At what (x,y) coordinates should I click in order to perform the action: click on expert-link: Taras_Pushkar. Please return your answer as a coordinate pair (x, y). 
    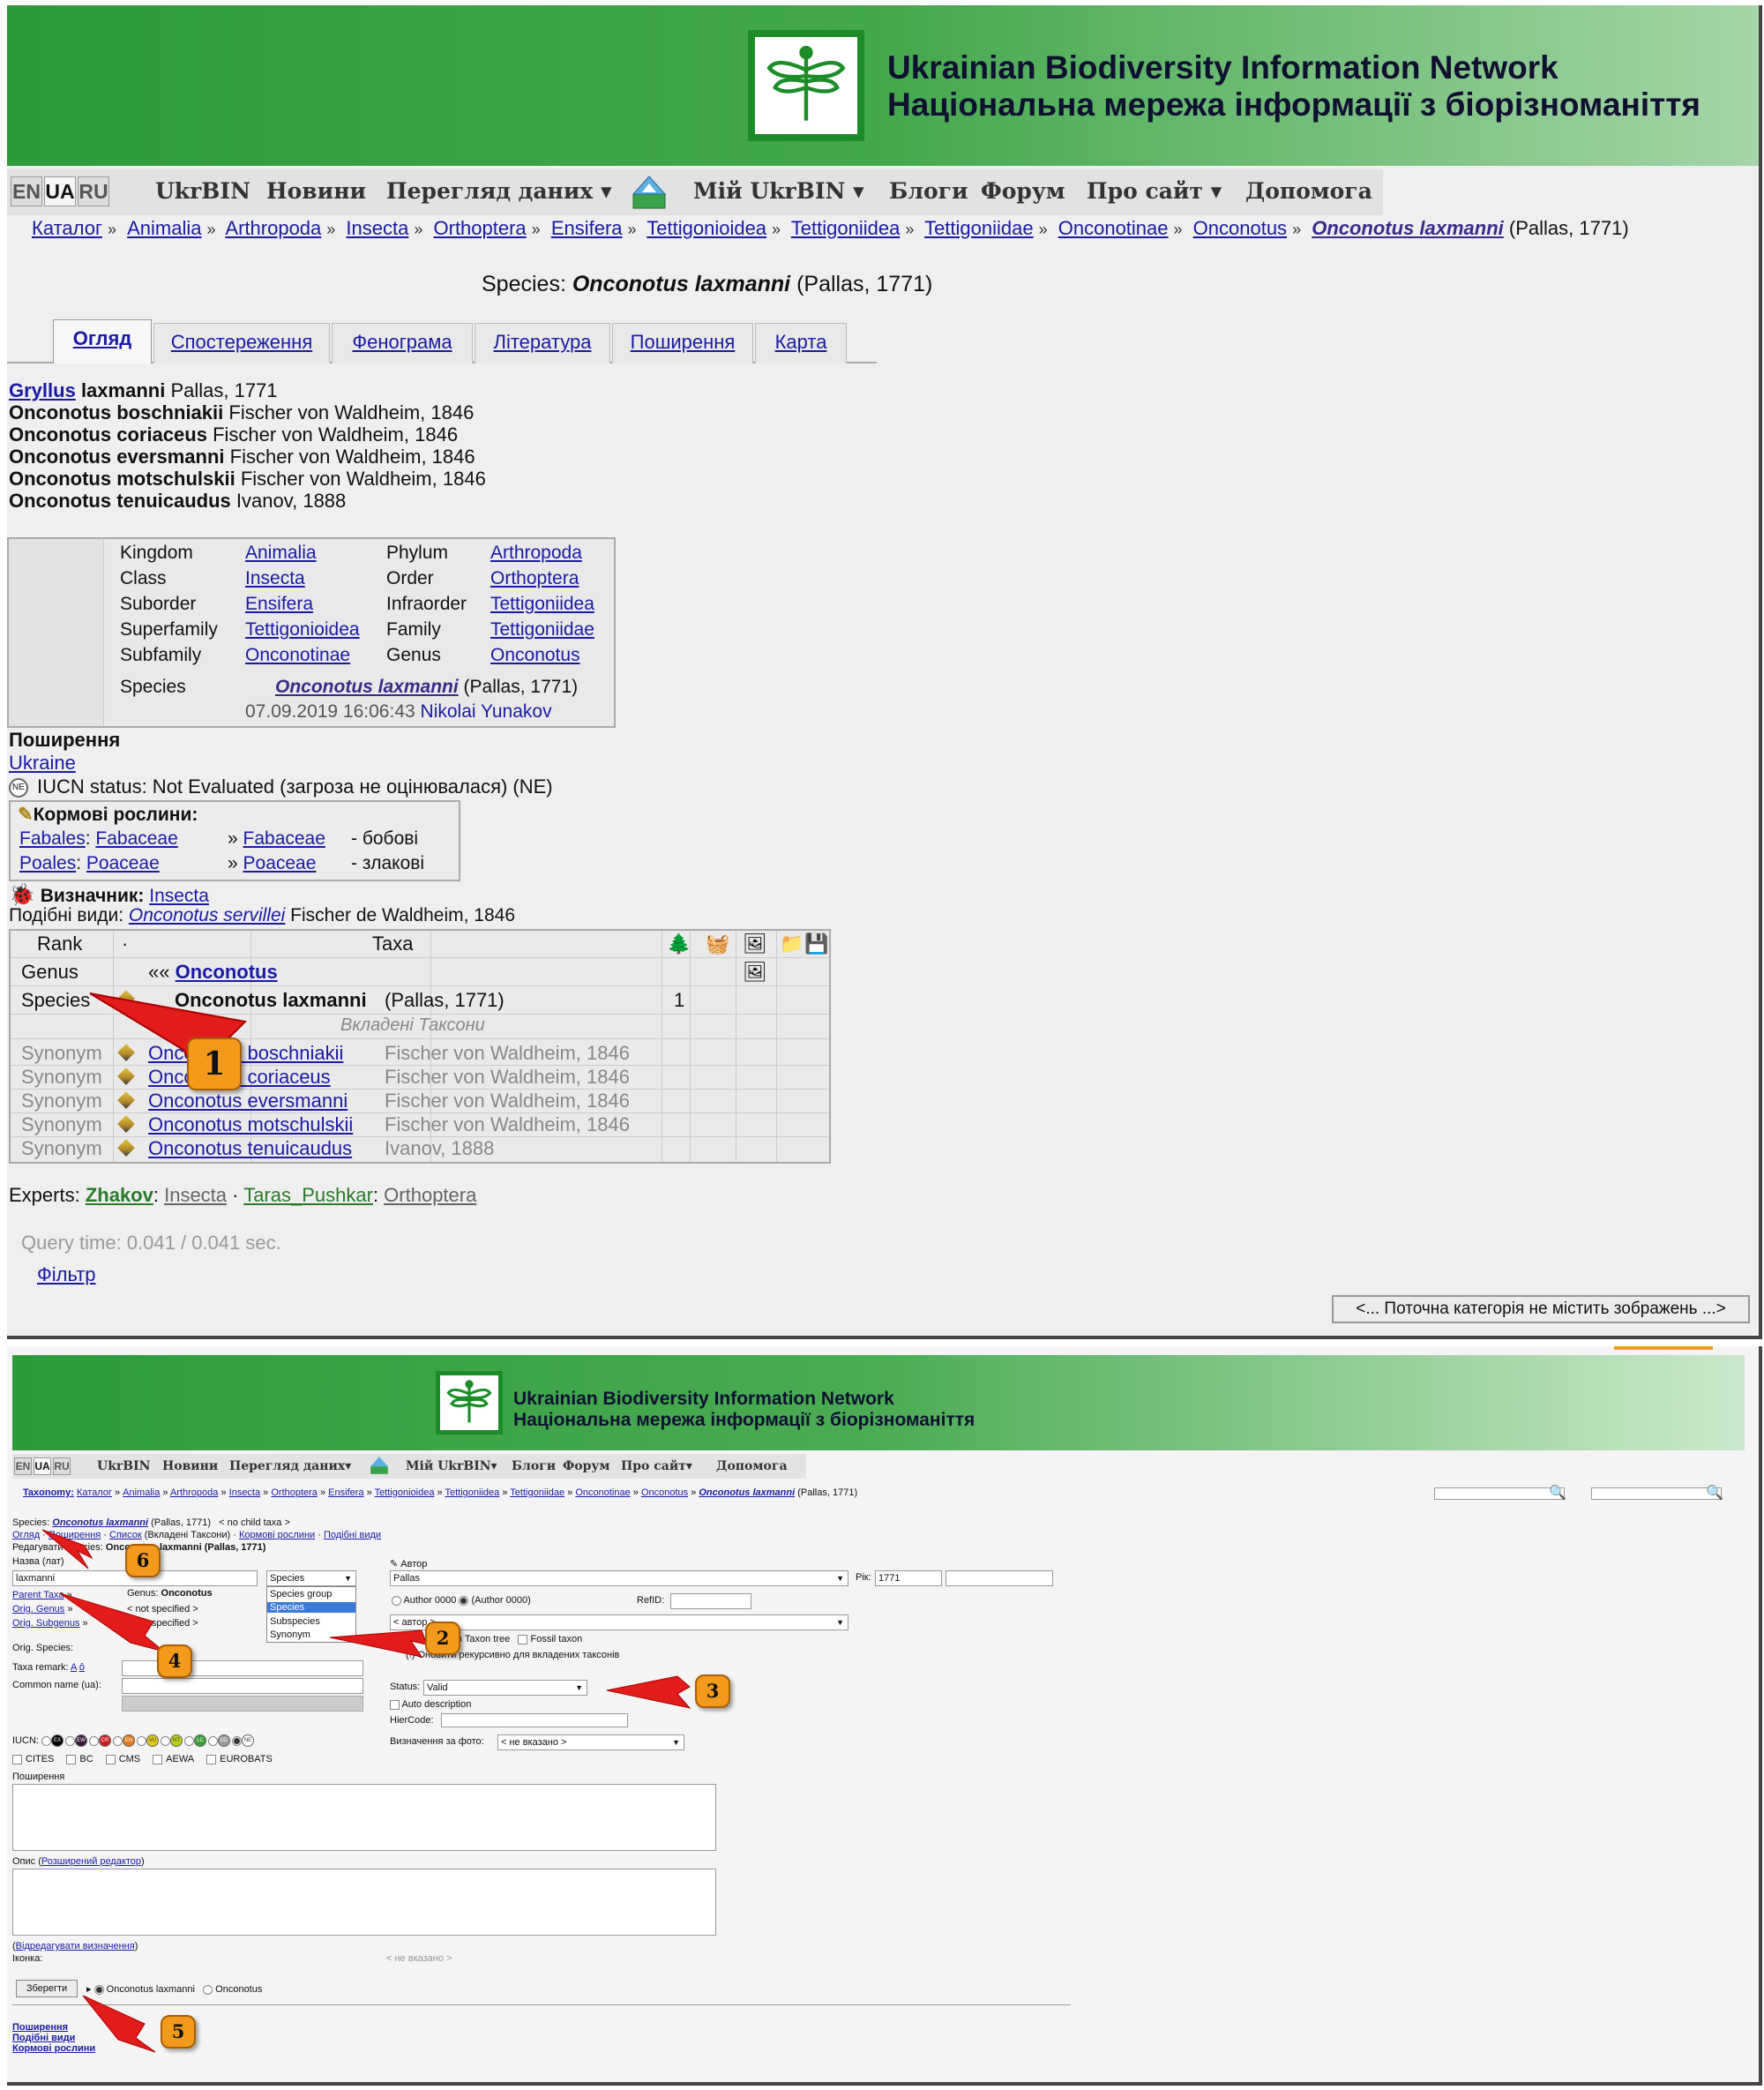
    Looking at the image, I should click on (308, 1195).